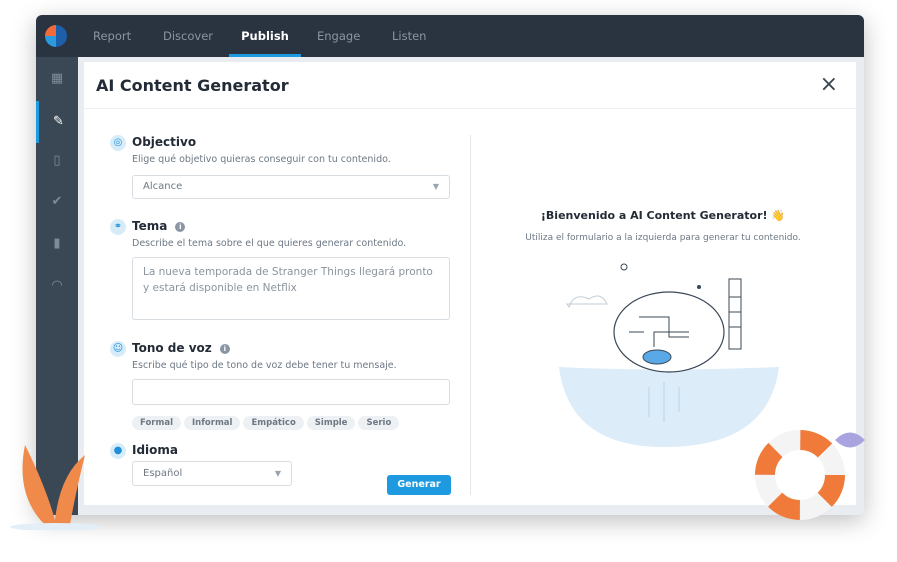 The height and width of the screenshot is (562, 897). Describe the element at coordinates (291, 392) in the screenshot. I see `tono-input` at that location.